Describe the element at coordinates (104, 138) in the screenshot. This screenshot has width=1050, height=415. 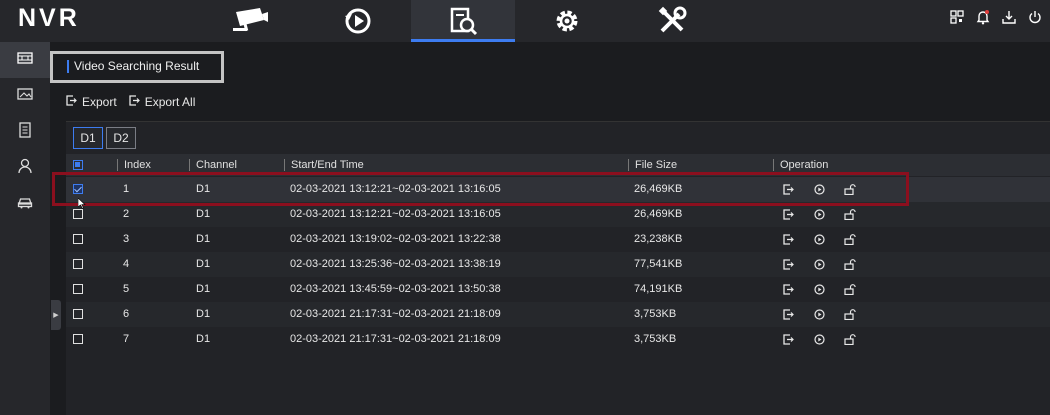
I see `device-tabs: D1 D2` at that location.